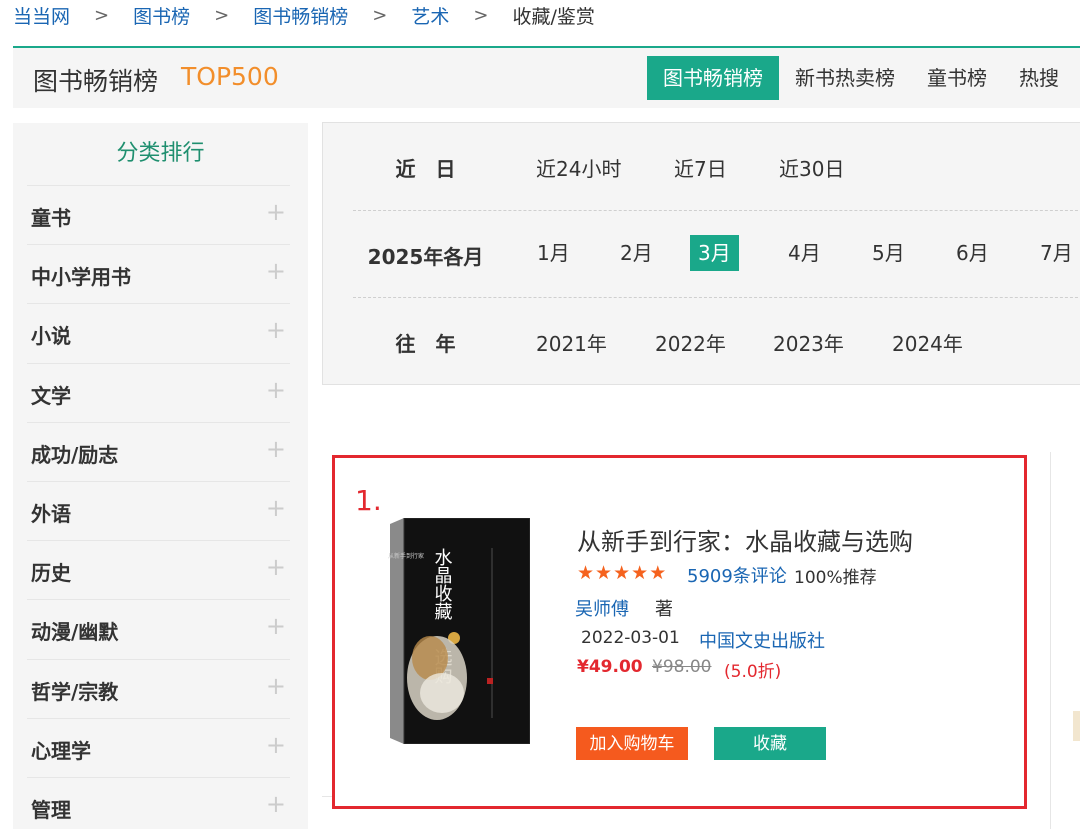  Describe the element at coordinates (158, 510) in the screenshot. I see `sidebar-item-language: 外语 +` at that location.